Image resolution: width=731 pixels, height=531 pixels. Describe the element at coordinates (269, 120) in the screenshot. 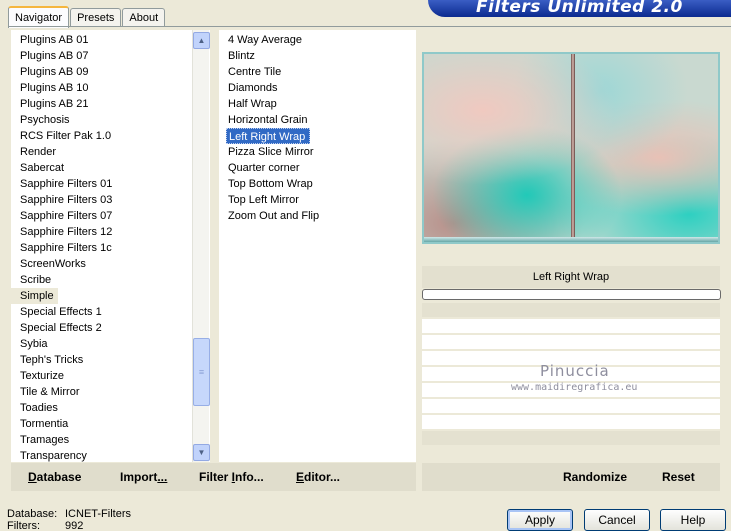

I see `filter-item: Horizontal Grain` at that location.